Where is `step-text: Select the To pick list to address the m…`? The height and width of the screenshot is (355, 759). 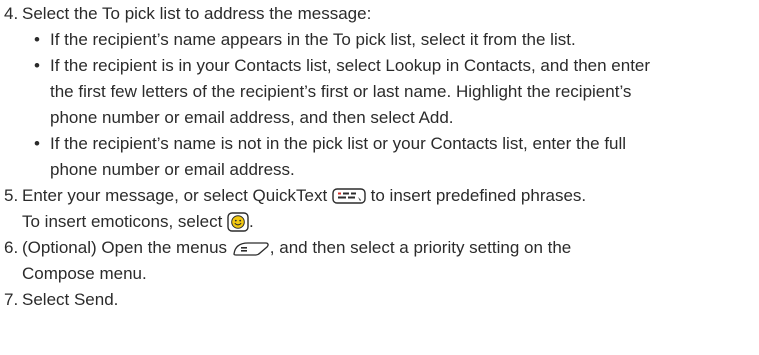
step-text: Select the To pick list to address the m… is located at coordinates (197, 13).